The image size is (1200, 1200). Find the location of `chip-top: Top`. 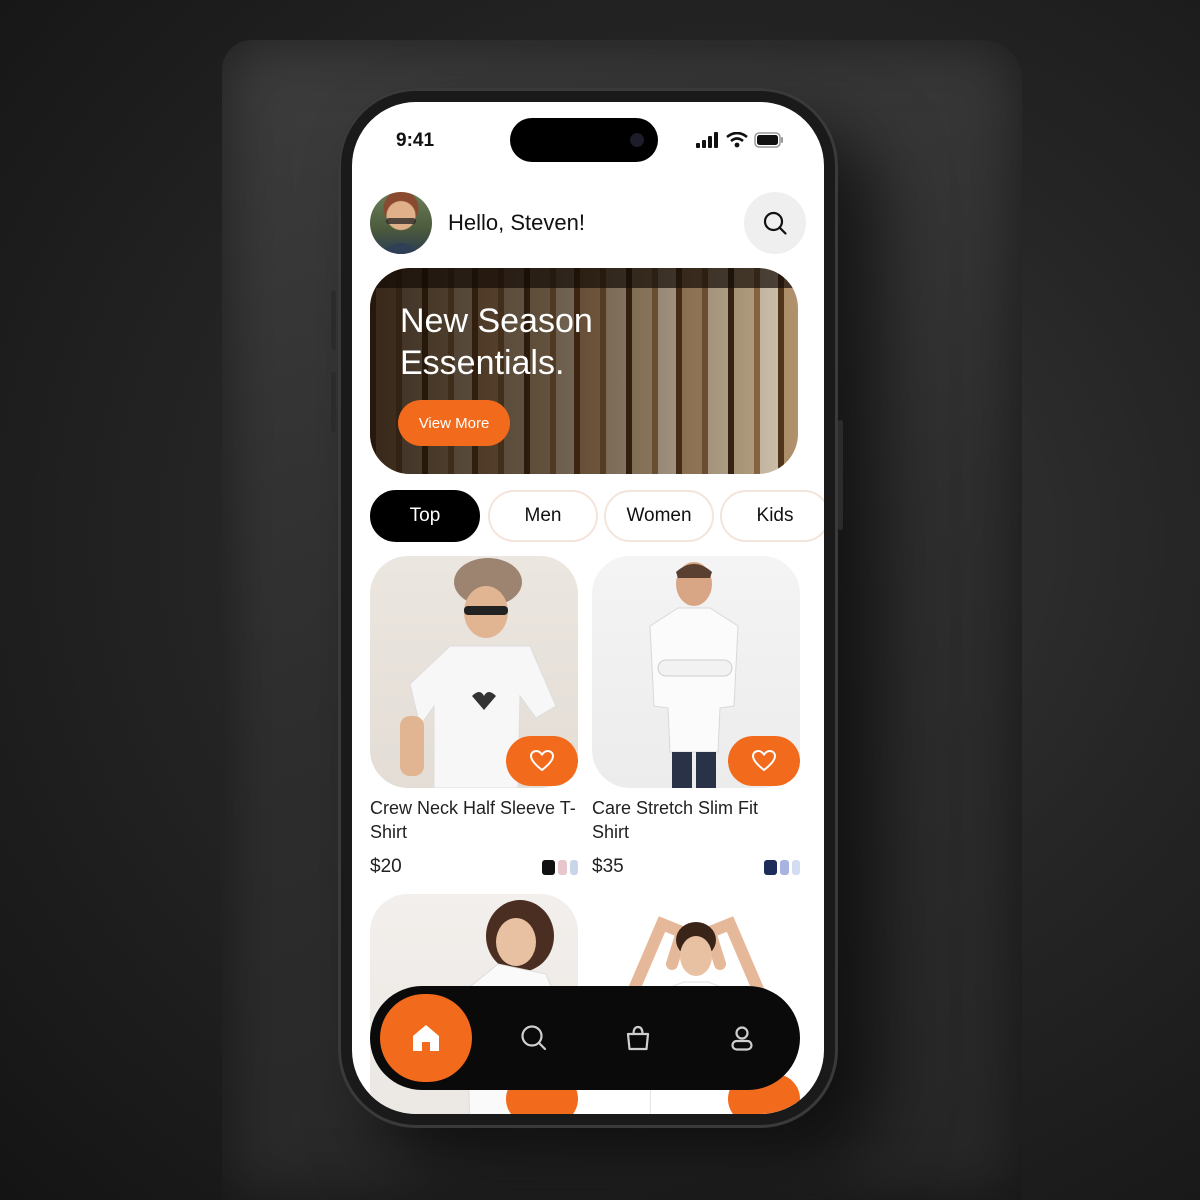

chip-top: Top is located at coordinates (425, 516).